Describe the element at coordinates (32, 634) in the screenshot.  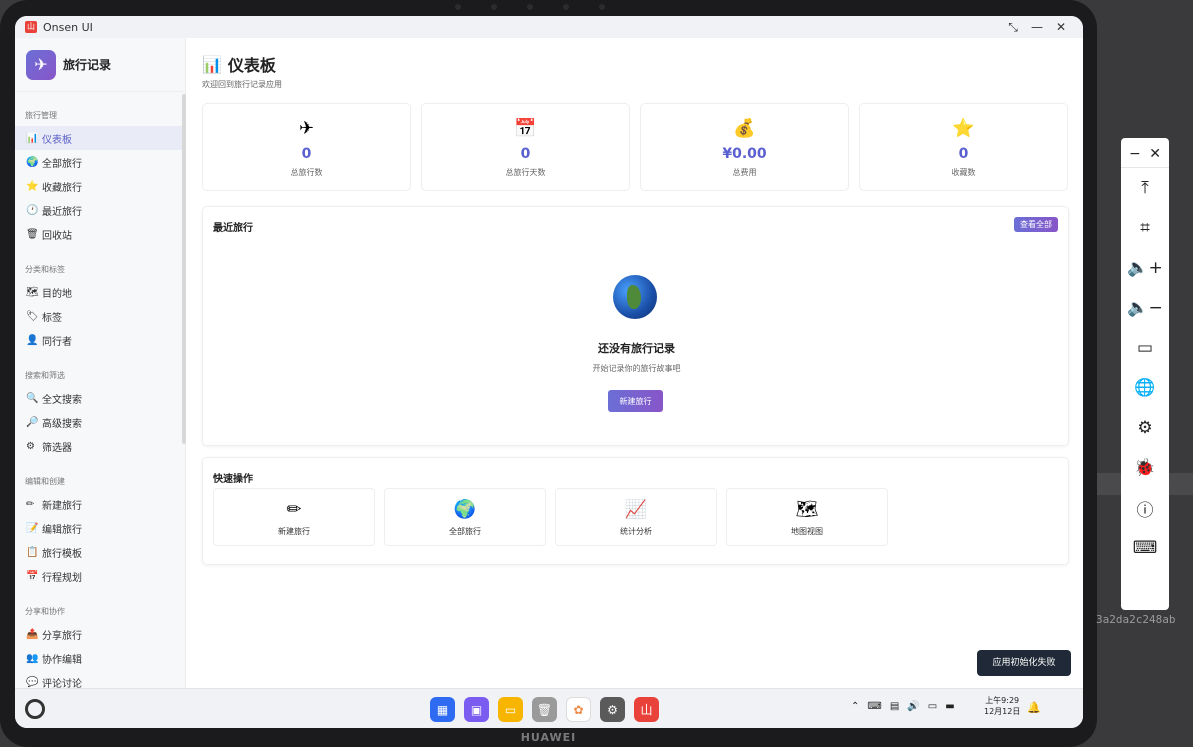
I see `sidebar-item-icon: 📤` at that location.